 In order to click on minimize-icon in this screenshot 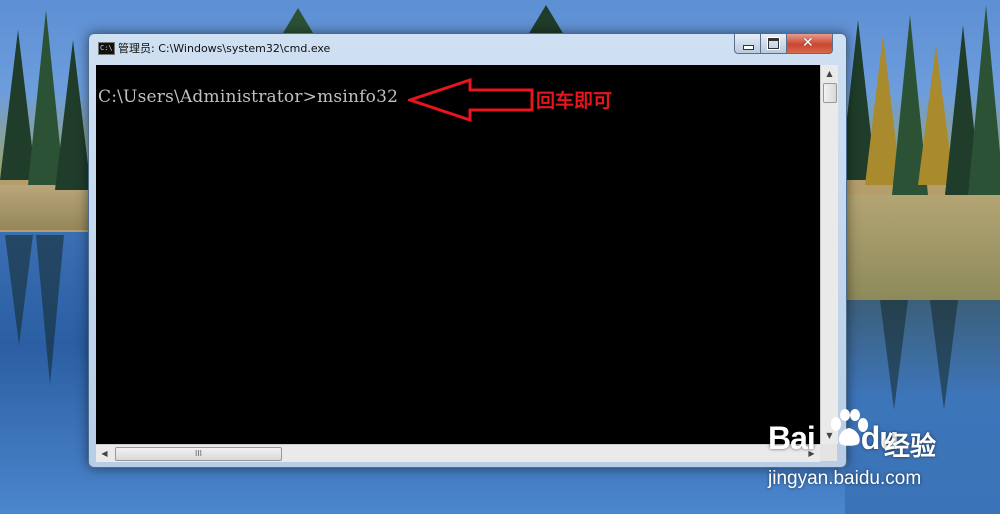, I will do `click(748, 47)`.